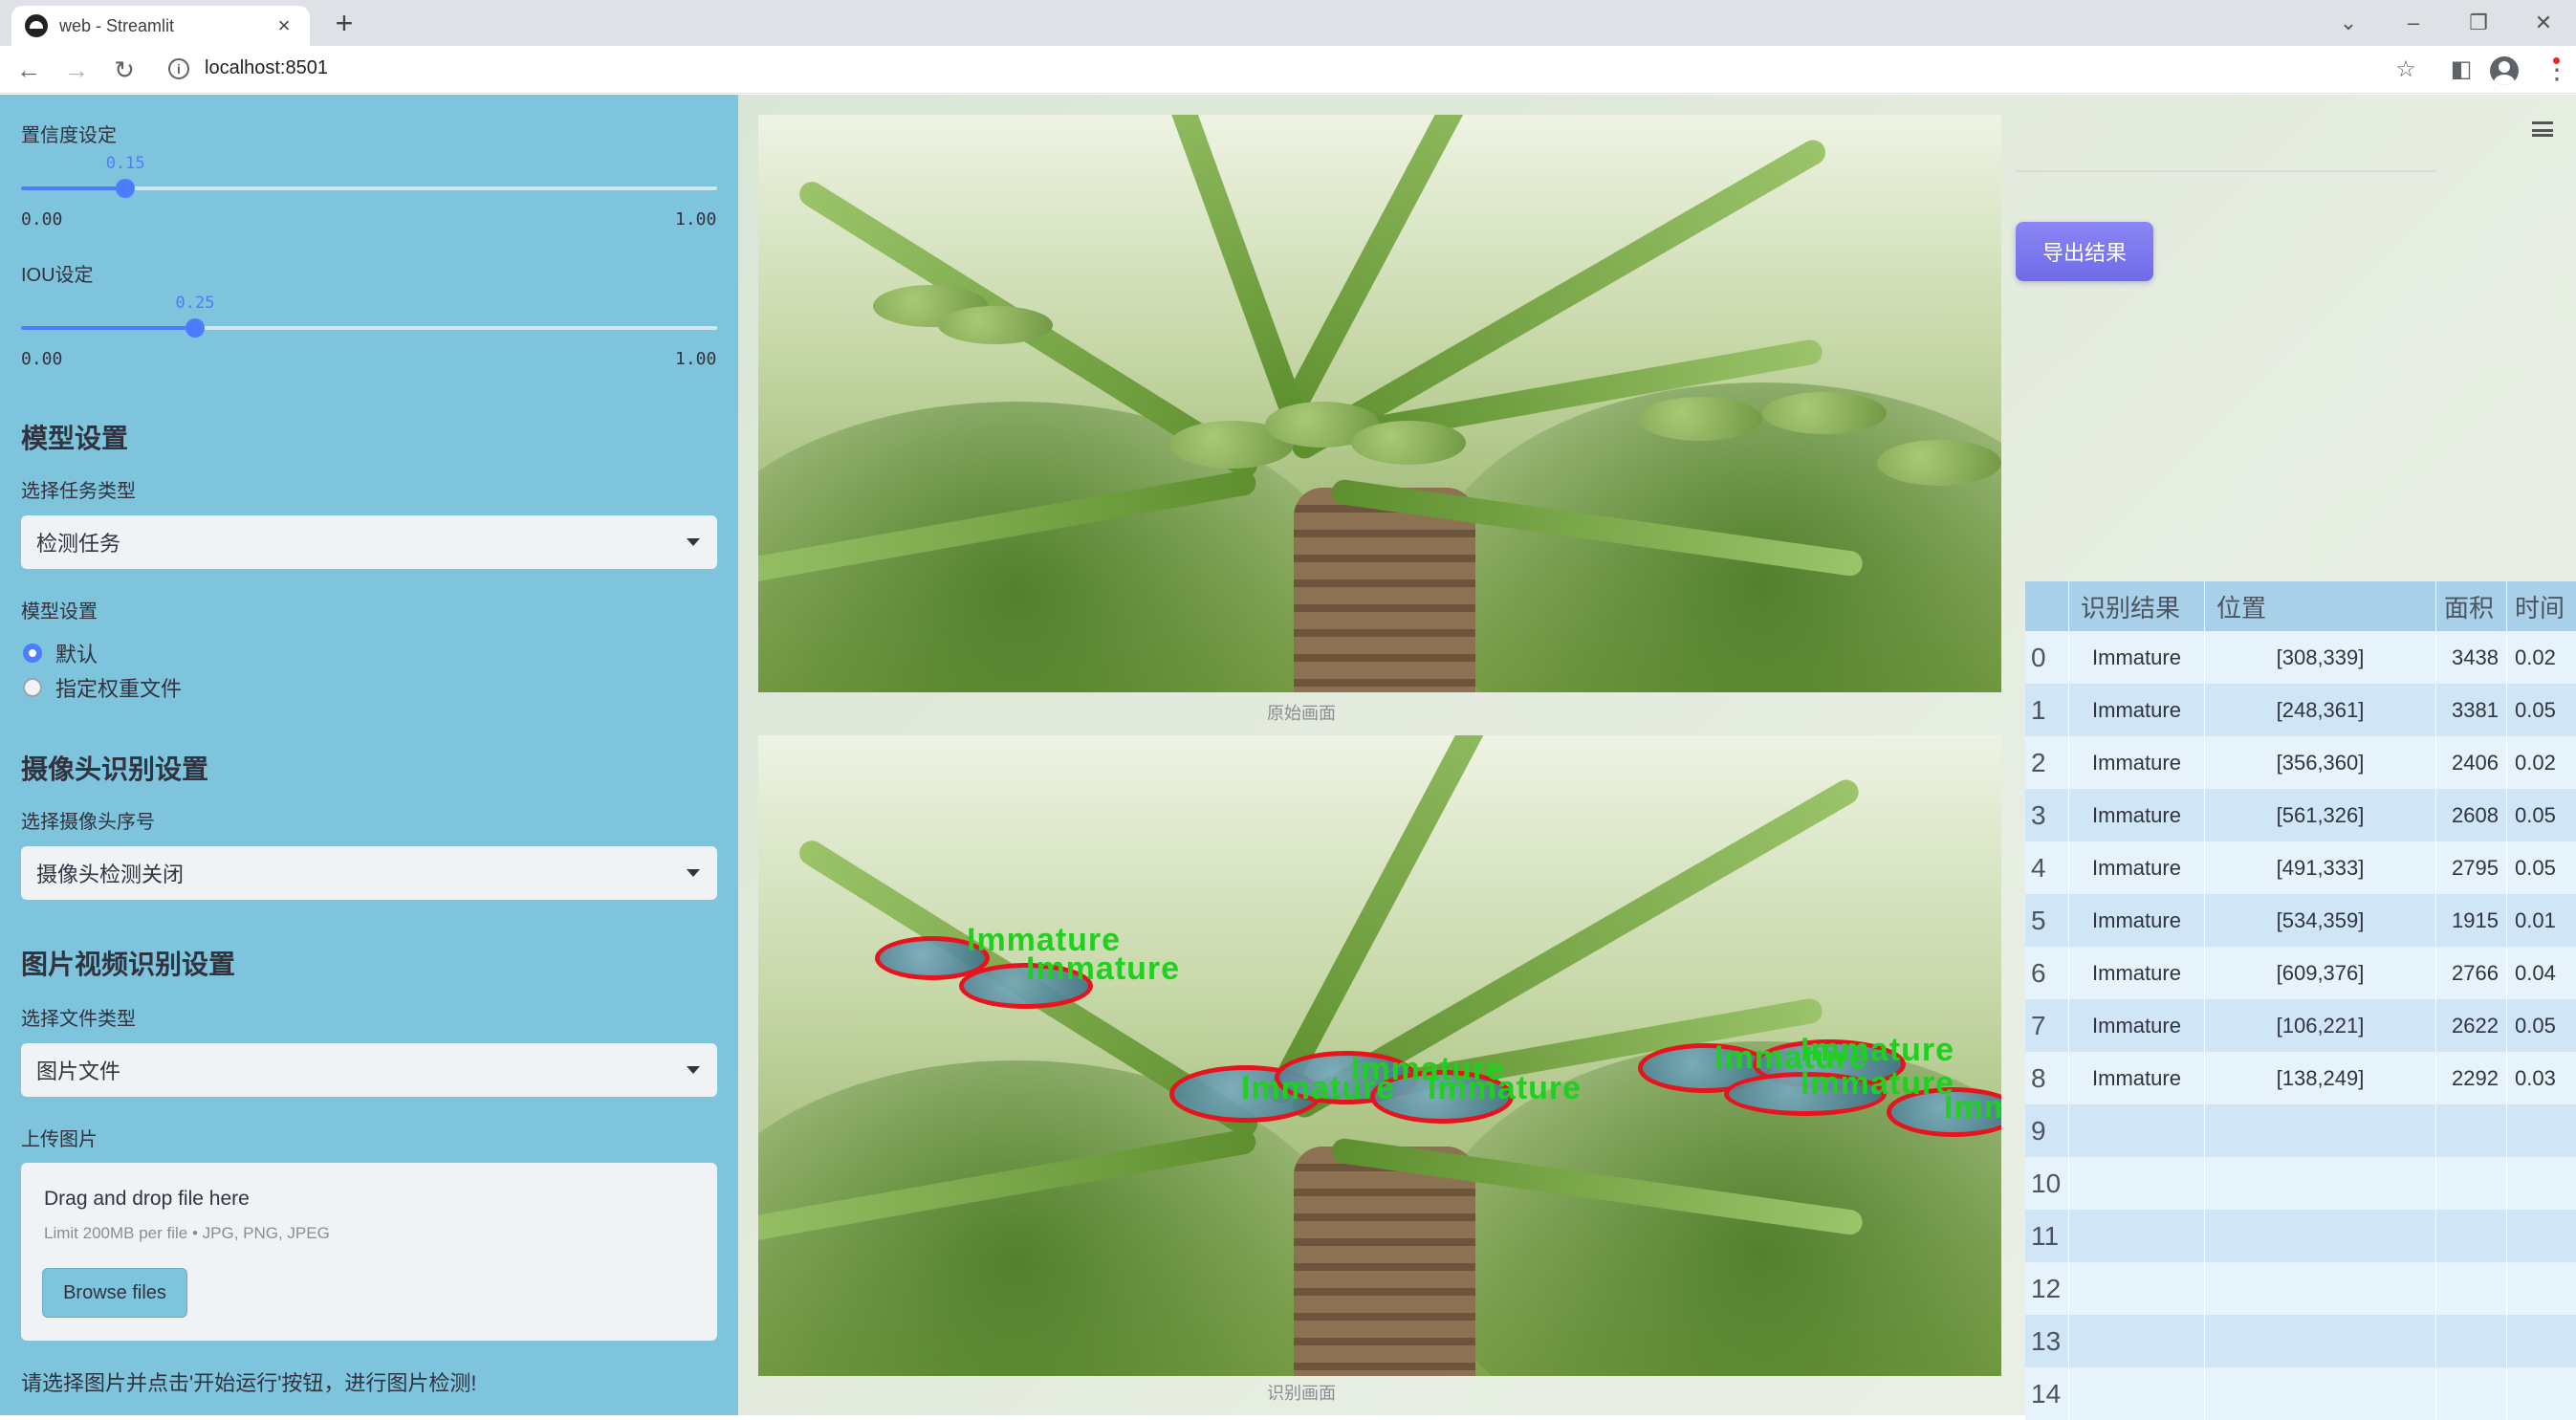 The height and width of the screenshot is (1420, 2576). Describe the element at coordinates (78, 1071) in the screenshot. I see `file-type-value: 图片文件` at that location.